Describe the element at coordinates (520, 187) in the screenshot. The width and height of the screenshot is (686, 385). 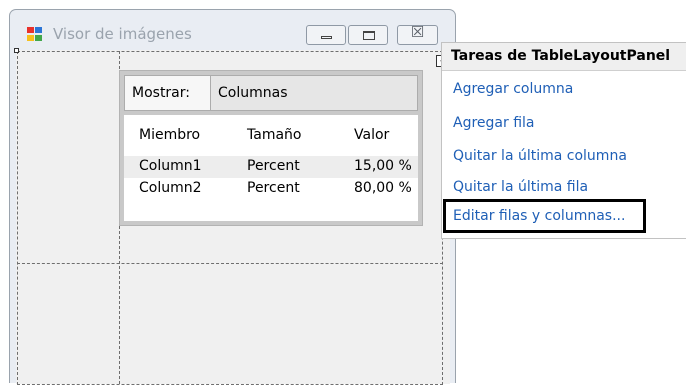
I see `remove-last-row-link: Quitar la última fila` at that location.